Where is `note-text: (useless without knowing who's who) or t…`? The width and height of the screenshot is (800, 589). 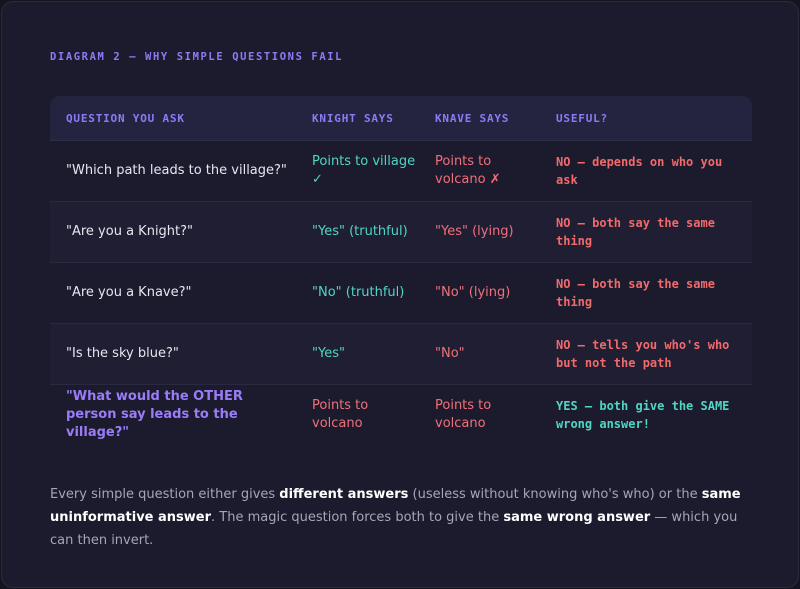 note-text: (useless without knowing who's who) or t… is located at coordinates (555, 494).